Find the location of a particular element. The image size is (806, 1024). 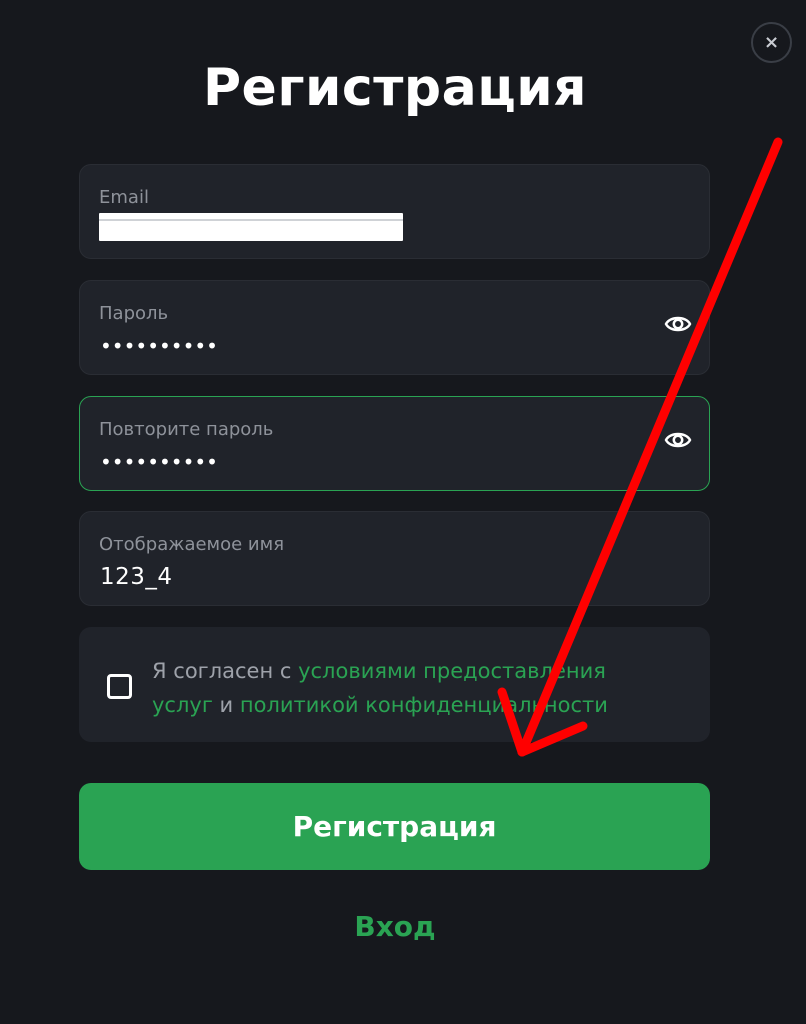

display-name-value: 123_4 is located at coordinates (136, 577).